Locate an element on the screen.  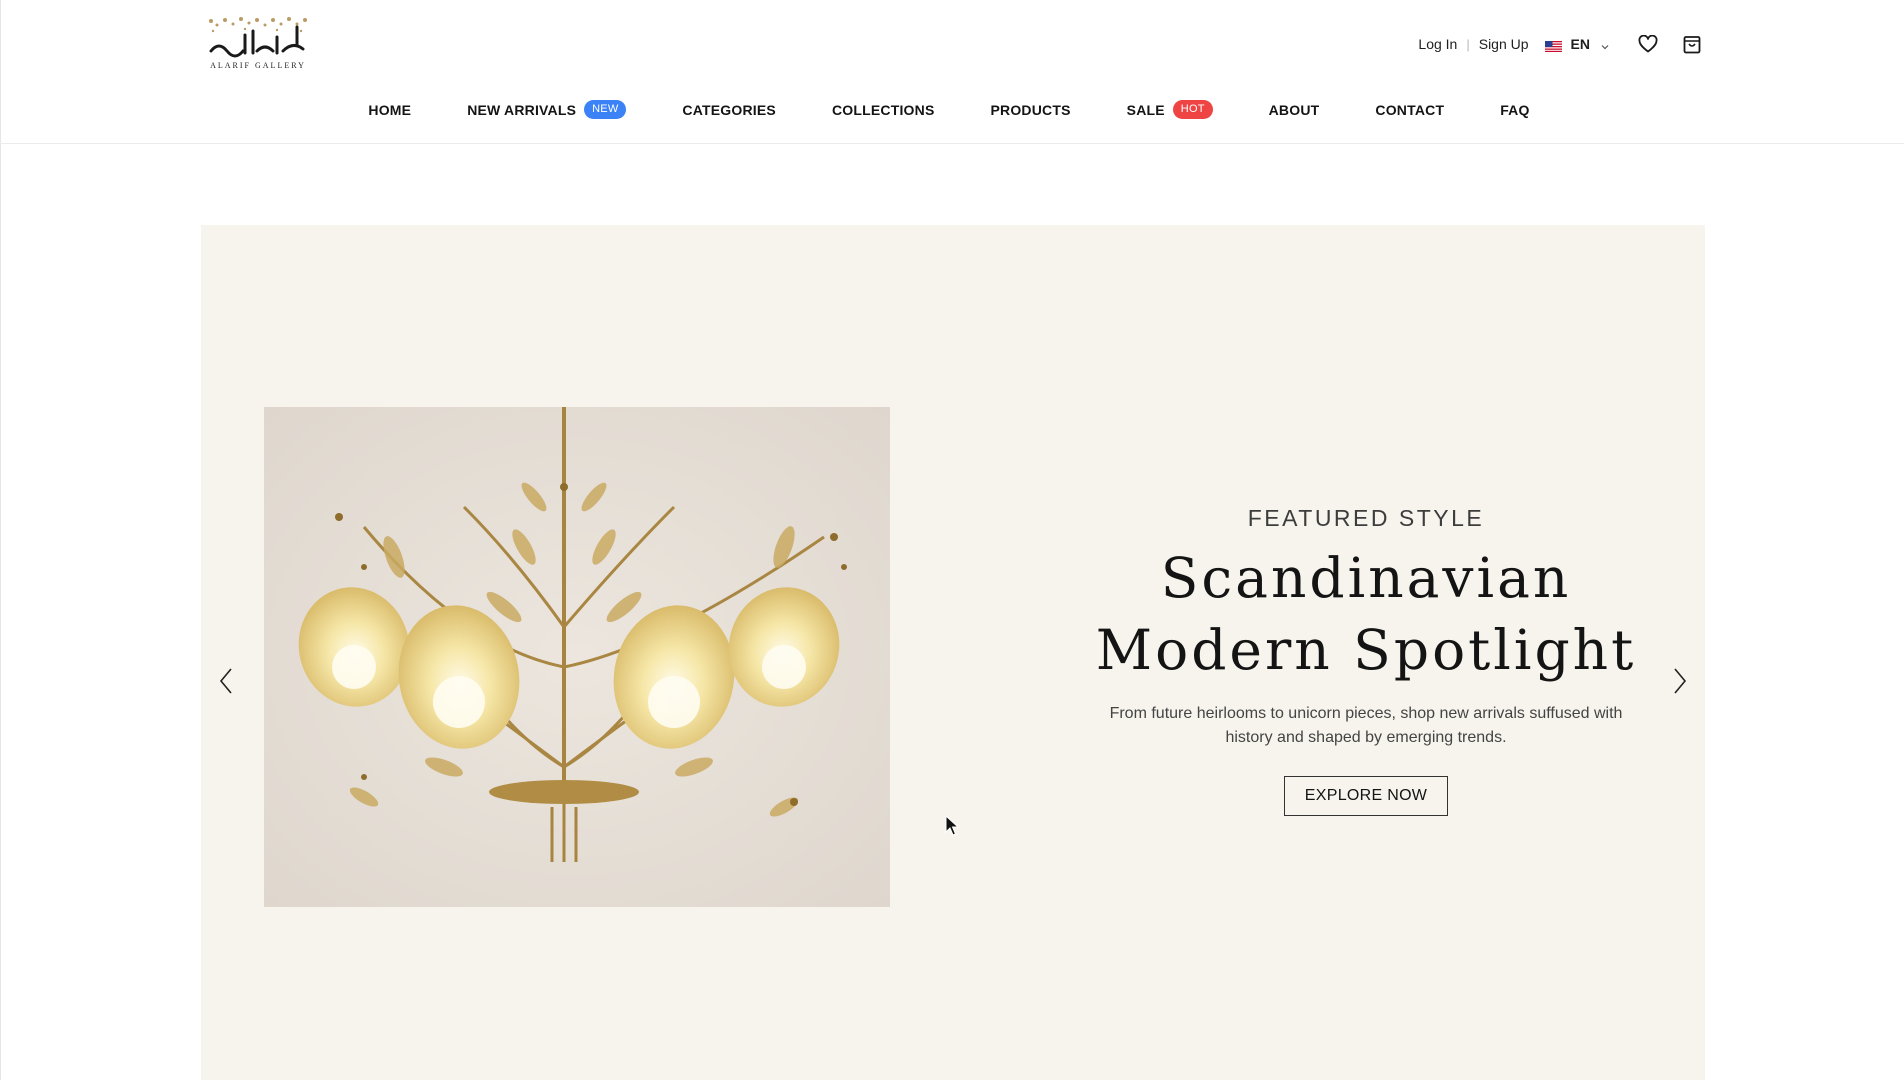
nav-item-contact: CONTACT is located at coordinates (1409, 110).